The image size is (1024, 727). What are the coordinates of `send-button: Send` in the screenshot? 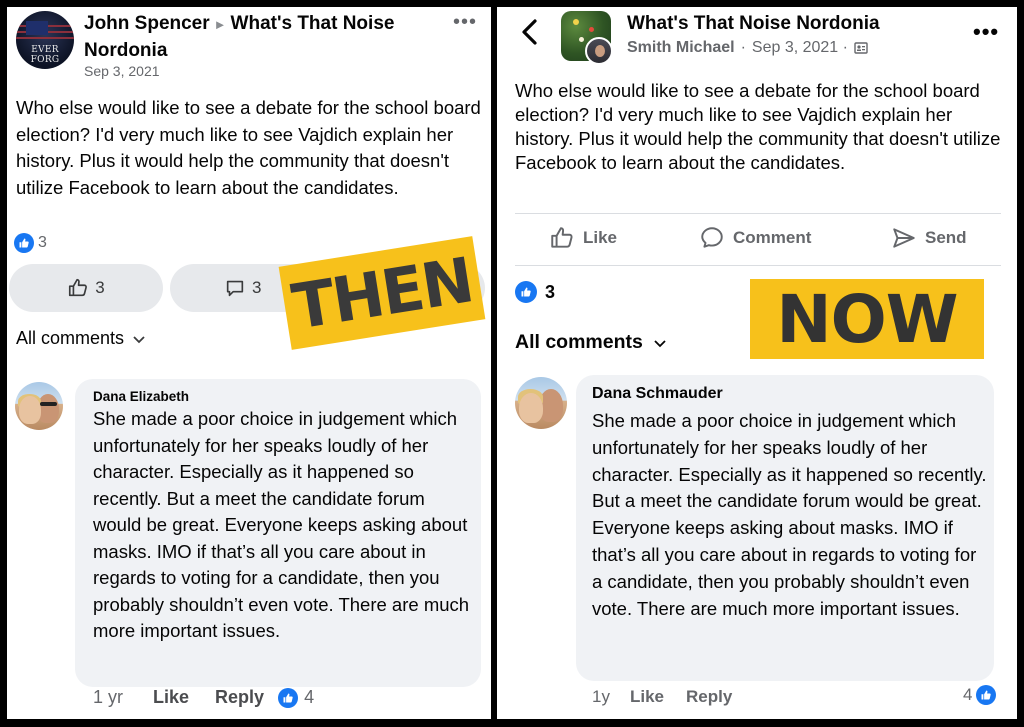 It's located at (929, 238).